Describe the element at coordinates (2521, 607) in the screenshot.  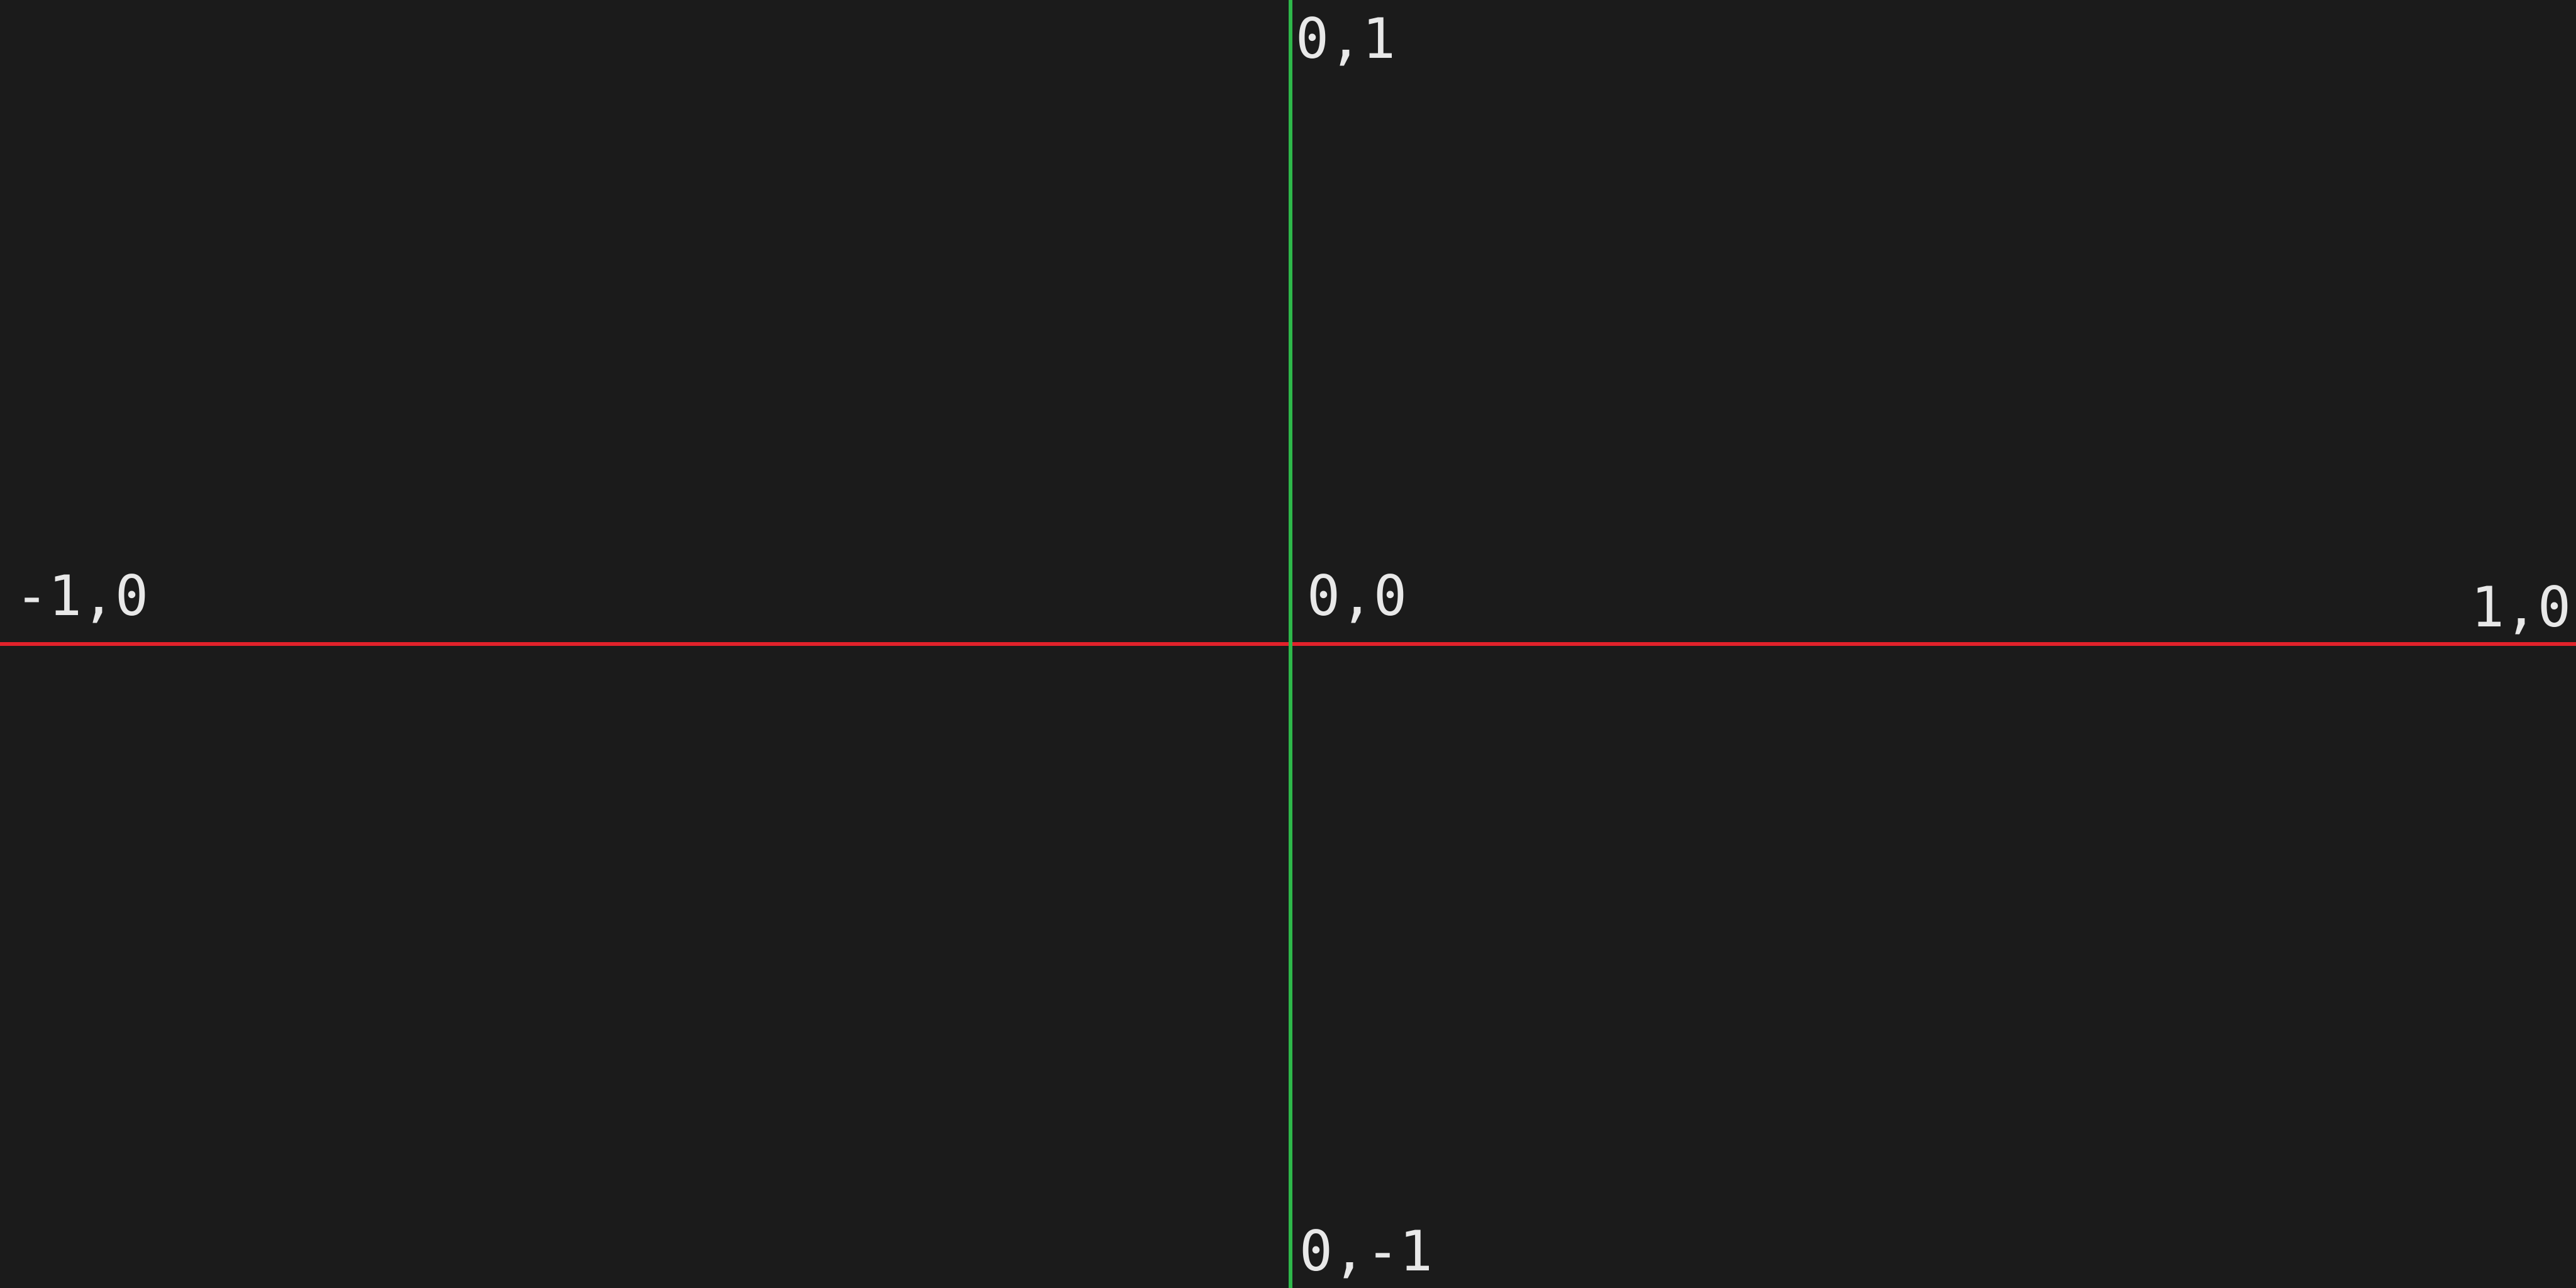
I see `label-right: 1,0` at that location.